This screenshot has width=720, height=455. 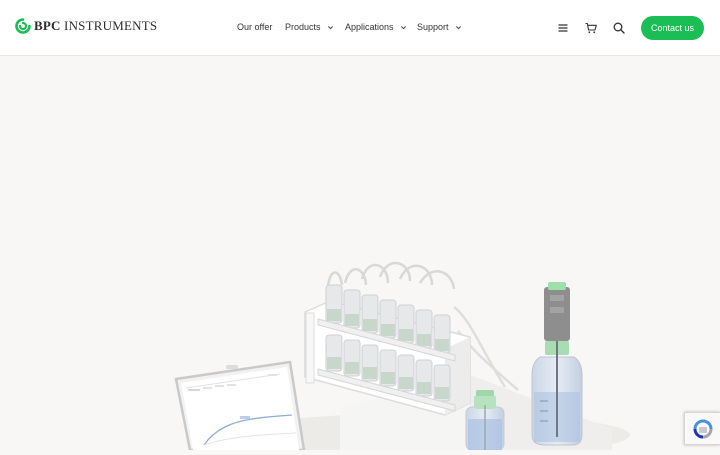 I want to click on laptop-illustration, so click(x=240, y=406).